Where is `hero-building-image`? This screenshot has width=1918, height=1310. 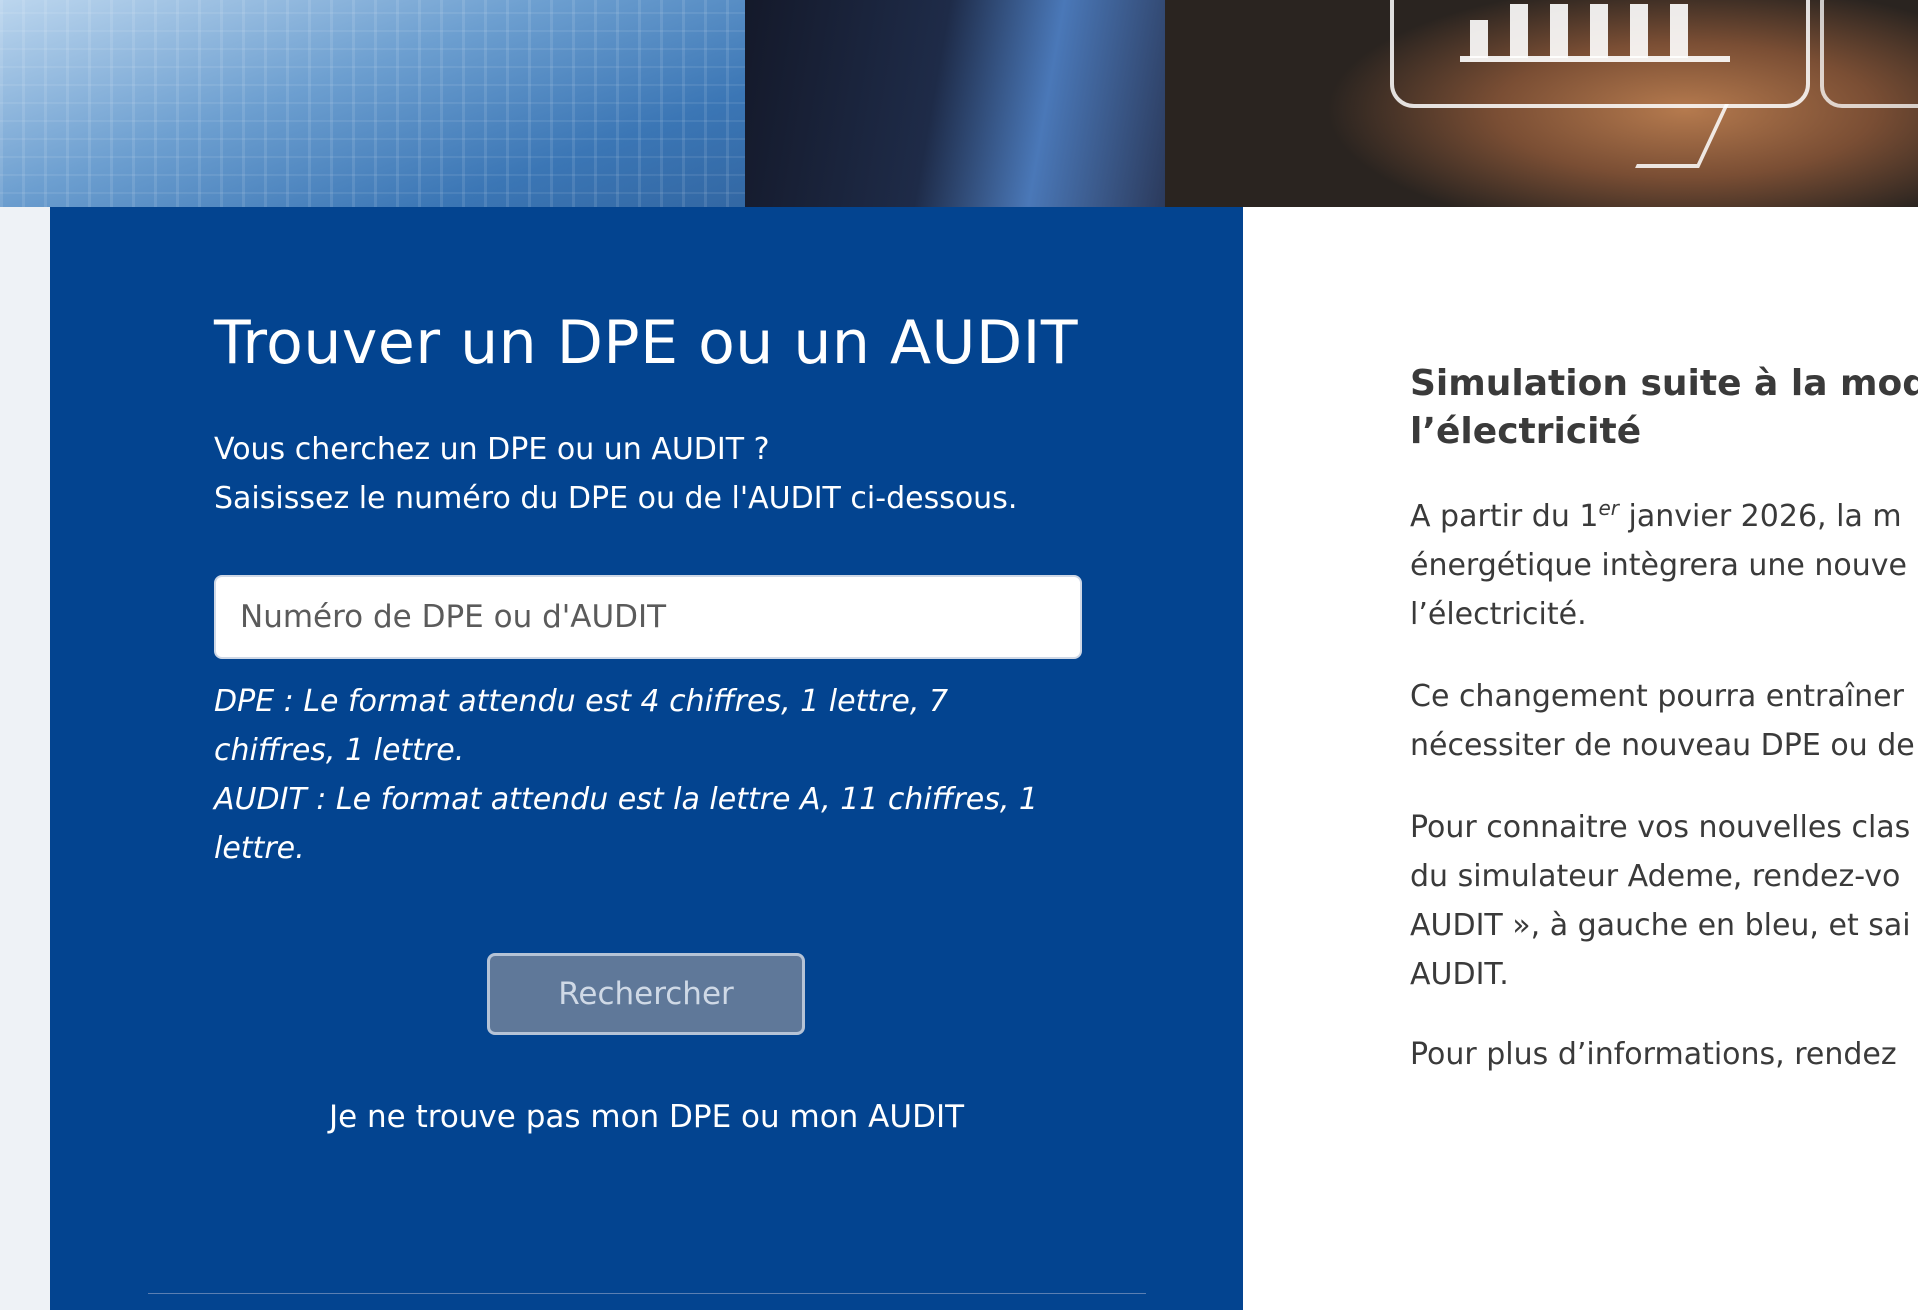
hero-building-image is located at coordinates (372, 103).